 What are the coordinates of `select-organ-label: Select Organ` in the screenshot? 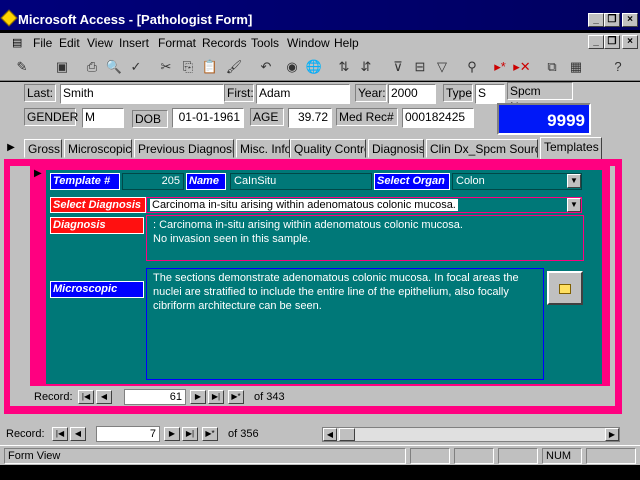 It's located at (412, 181).